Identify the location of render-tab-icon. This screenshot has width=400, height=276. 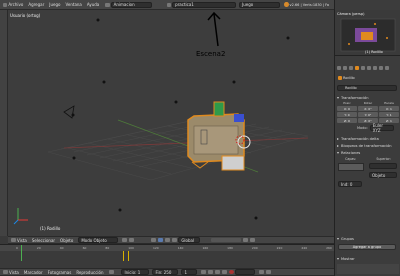
(339, 68).